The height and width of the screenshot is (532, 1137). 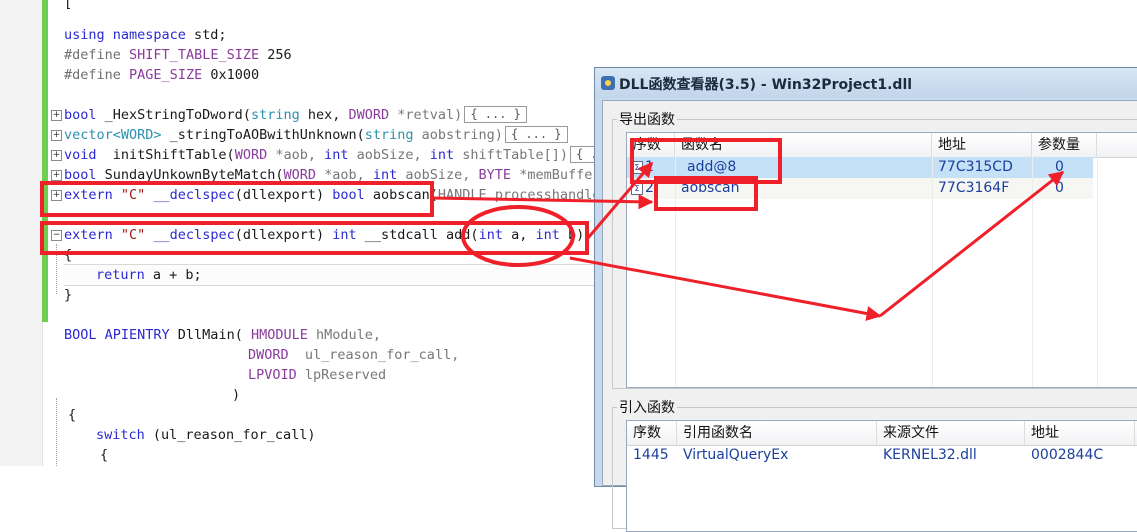 I want to click on fold-collapse-icon: −, so click(x=56, y=235).